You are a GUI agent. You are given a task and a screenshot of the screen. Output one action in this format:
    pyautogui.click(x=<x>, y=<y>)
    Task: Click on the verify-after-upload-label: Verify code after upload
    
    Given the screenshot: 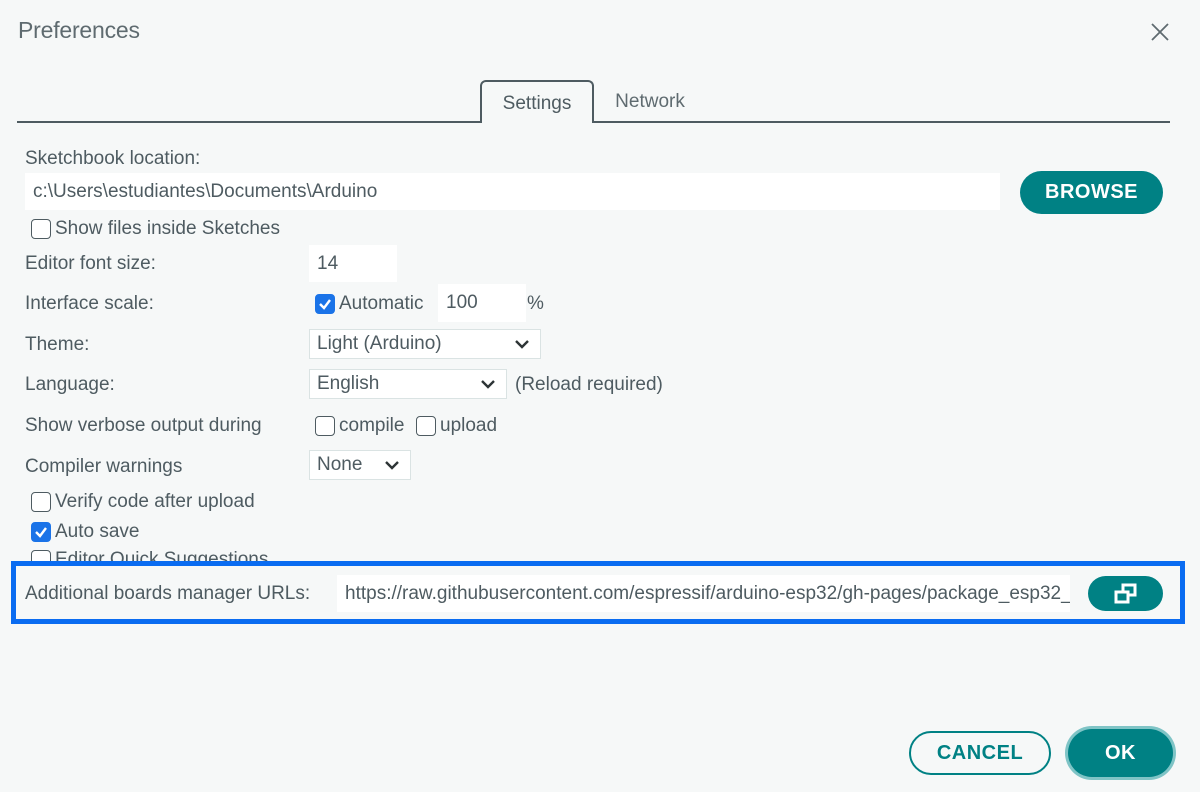 What is the action you would take?
    pyautogui.click(x=155, y=501)
    